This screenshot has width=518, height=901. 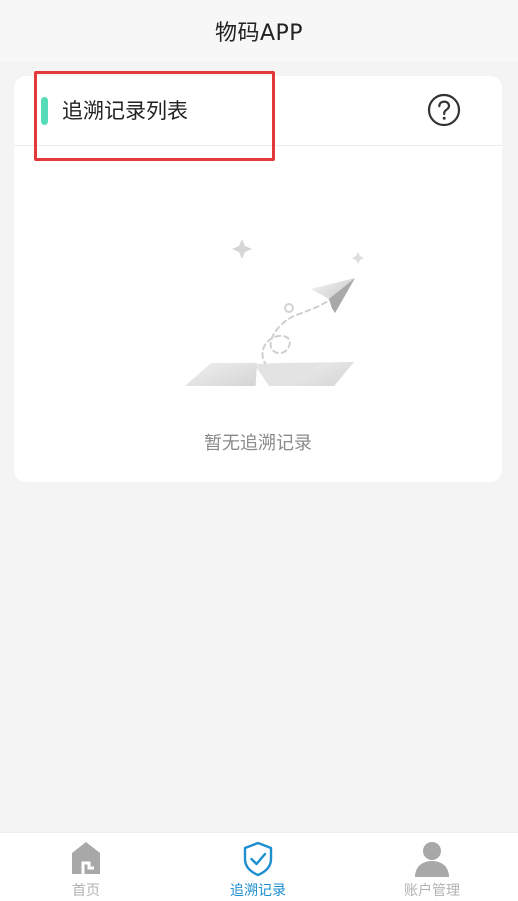 What do you see at coordinates (258, 443) in the screenshot?
I see `empty-state-message: 暂无追溯记录` at bounding box center [258, 443].